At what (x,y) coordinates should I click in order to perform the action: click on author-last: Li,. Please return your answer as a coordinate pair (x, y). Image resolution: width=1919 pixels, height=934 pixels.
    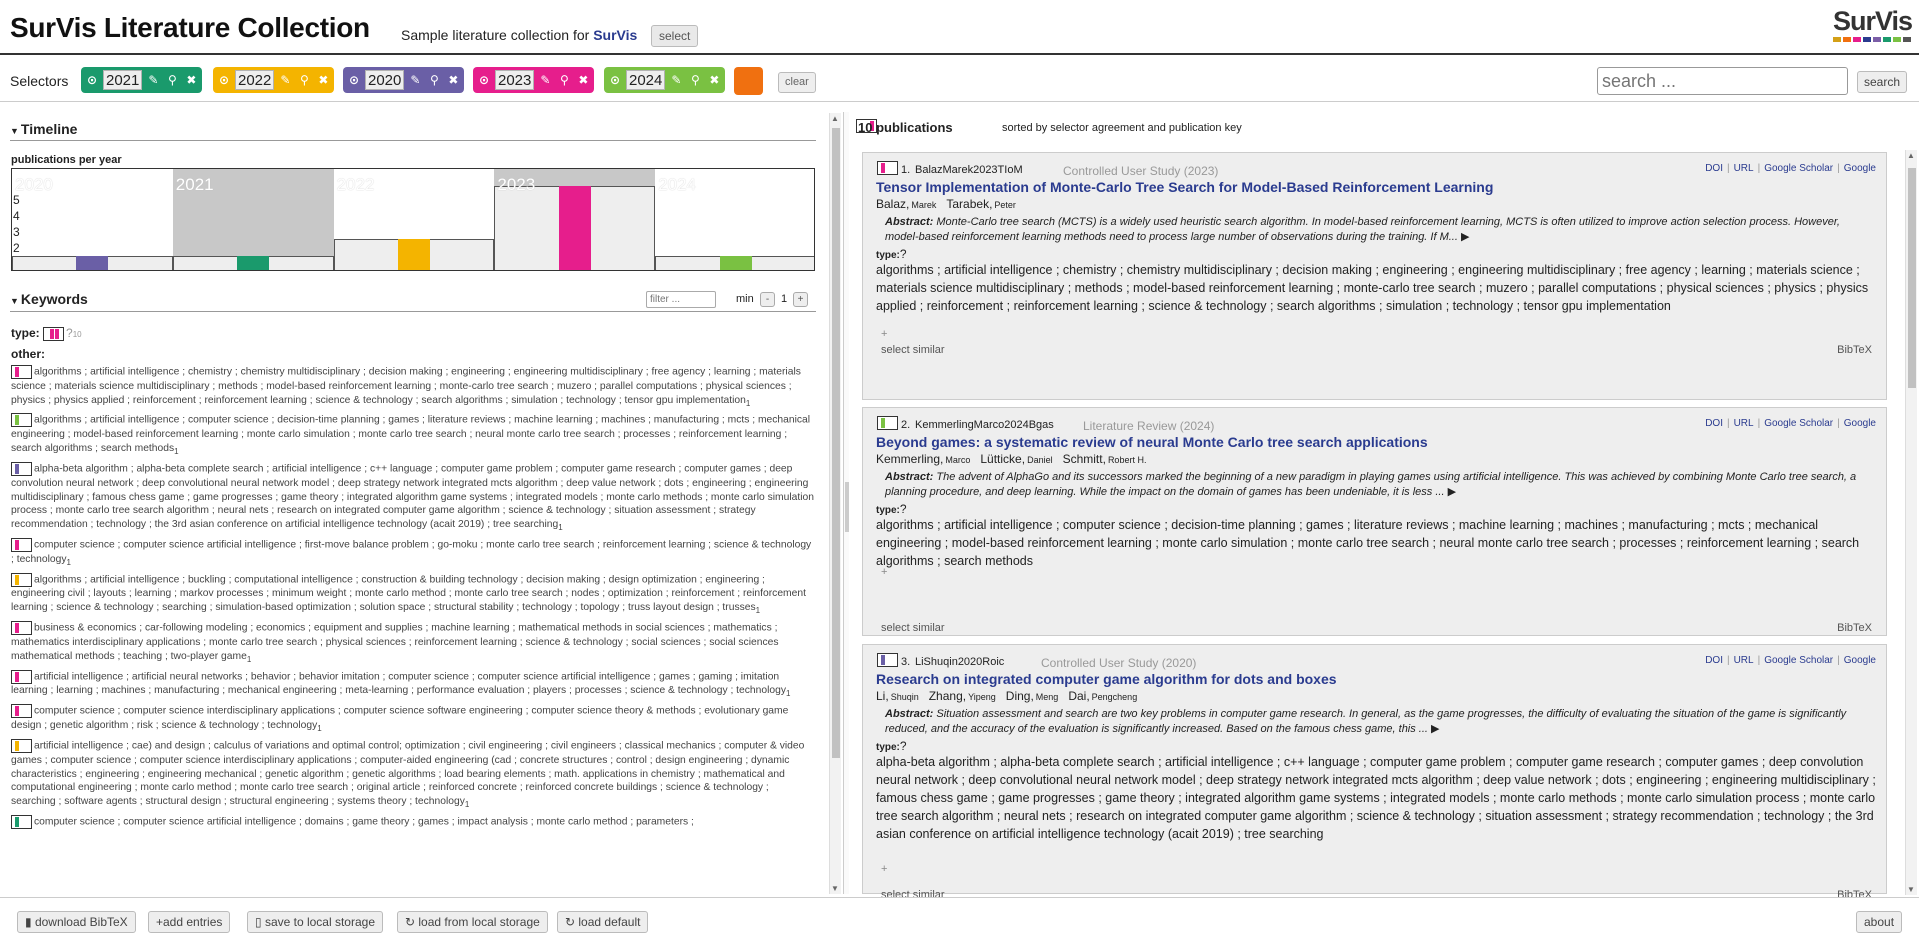
    Looking at the image, I should click on (882, 696).